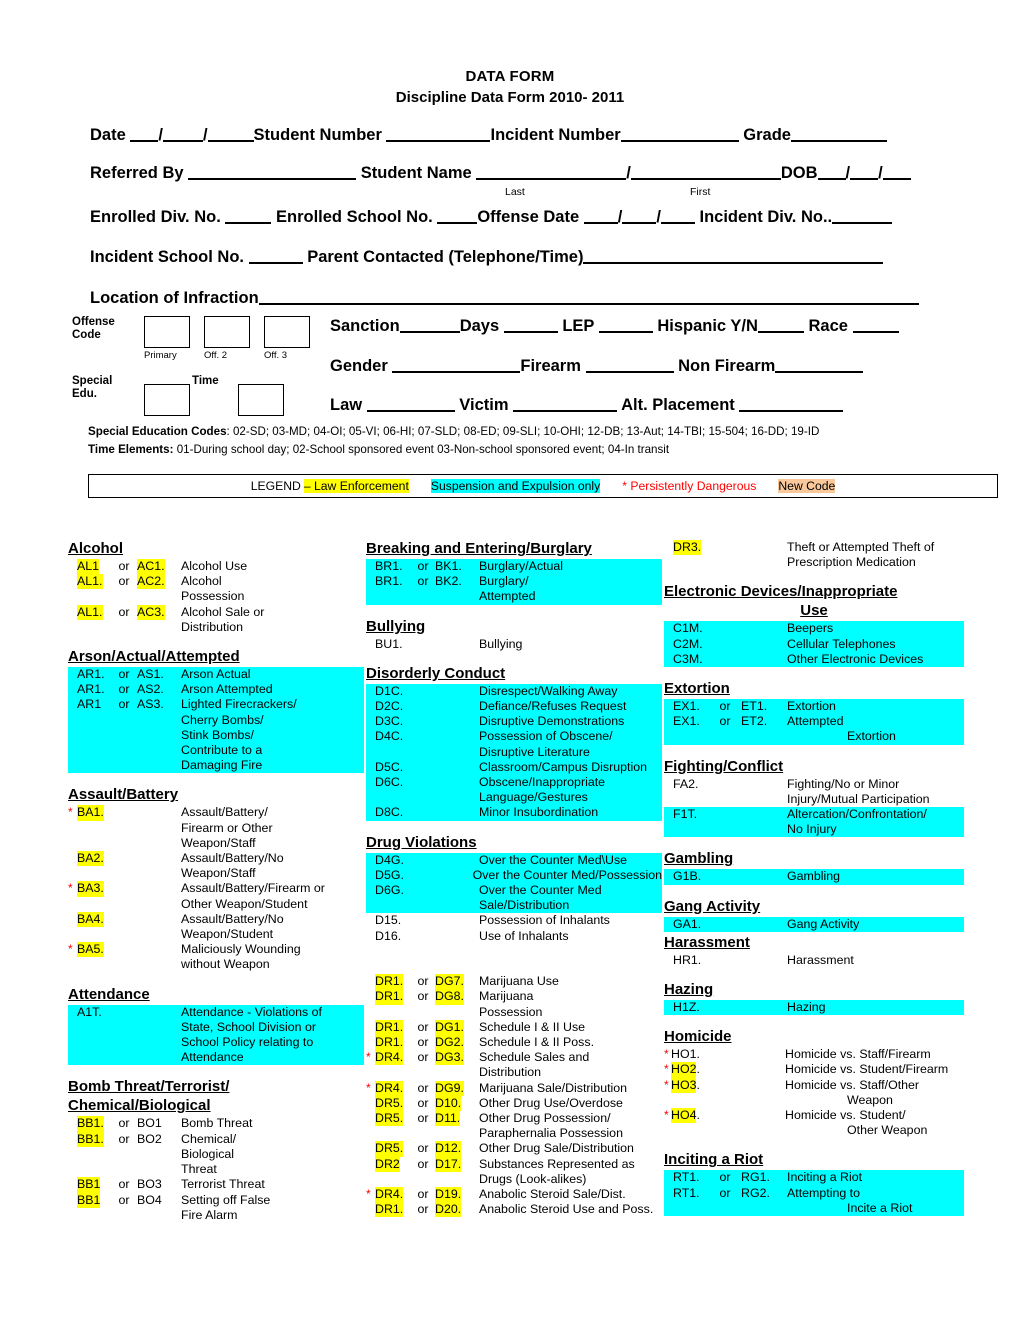 This screenshot has height=1320, width=1020. I want to click on input-student-number, so click(438, 133).